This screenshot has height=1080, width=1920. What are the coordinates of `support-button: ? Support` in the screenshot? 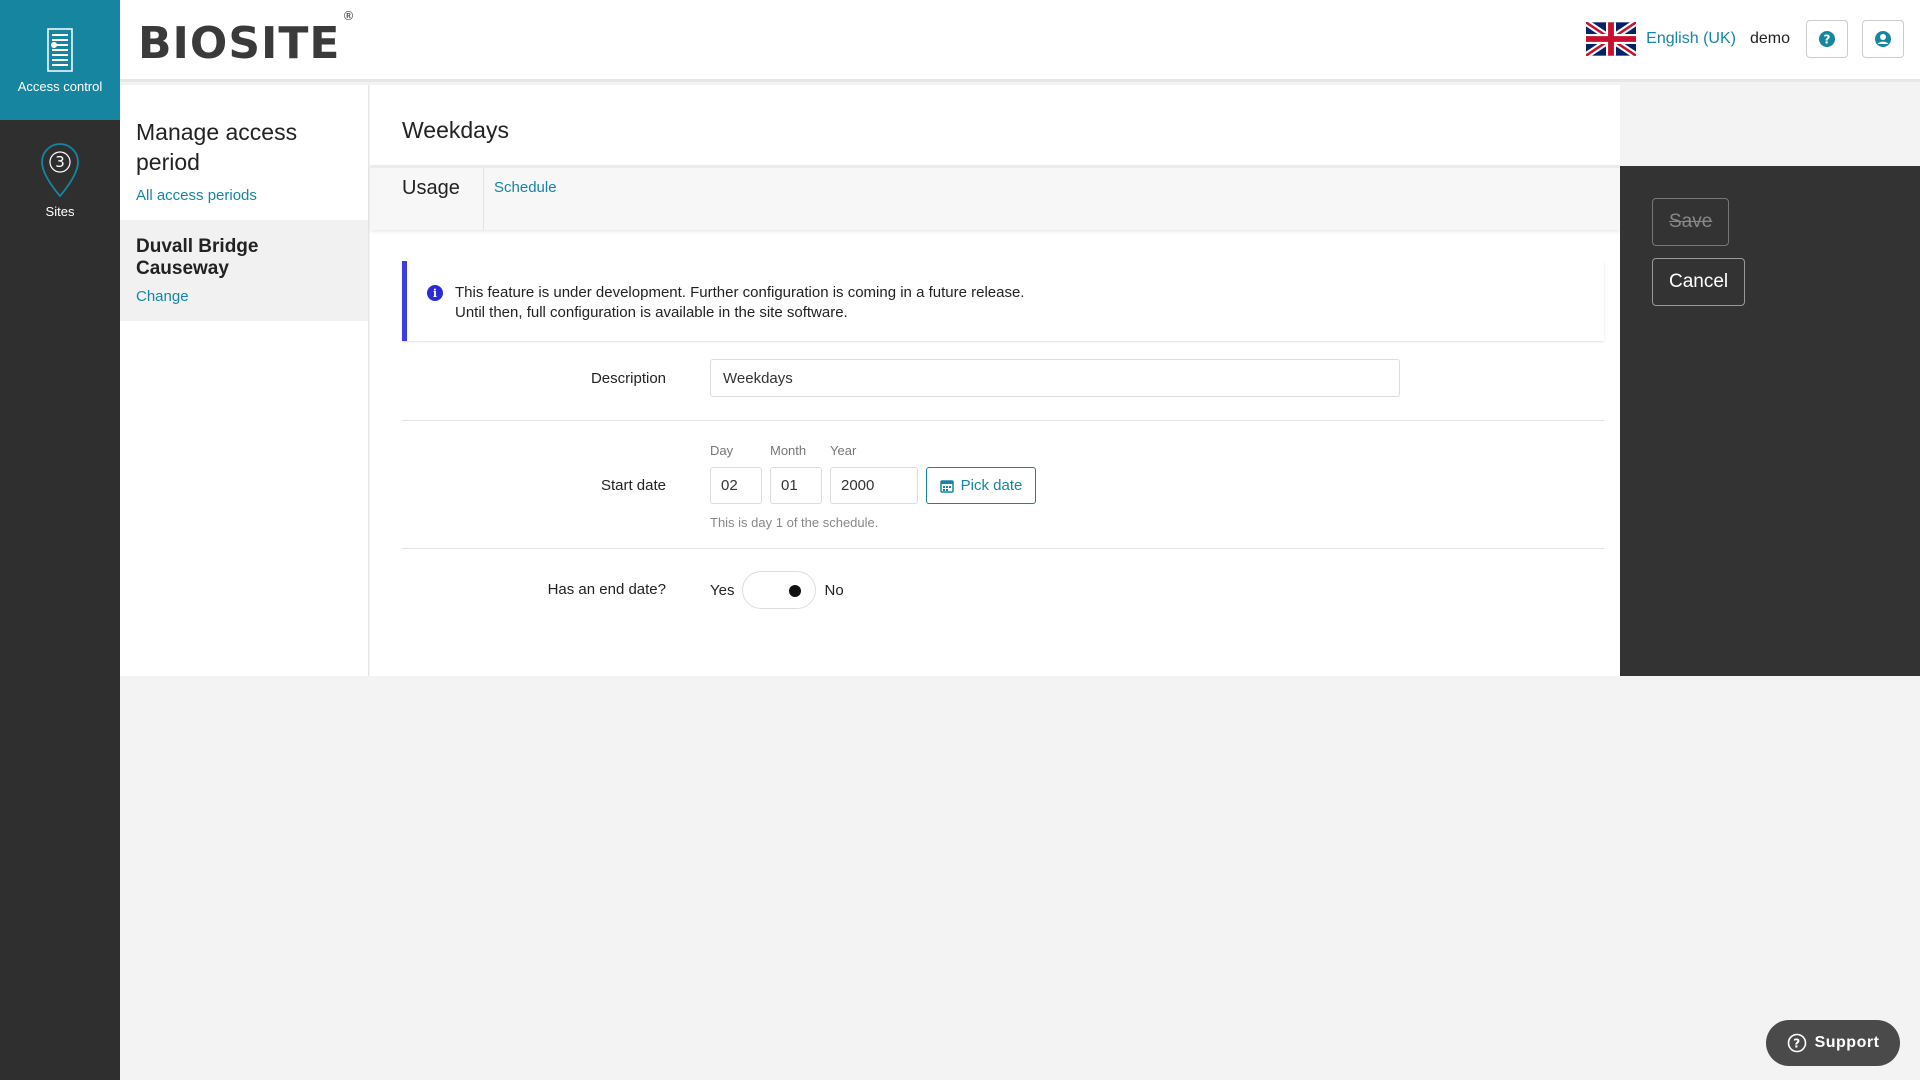 It's located at (1833, 1043).